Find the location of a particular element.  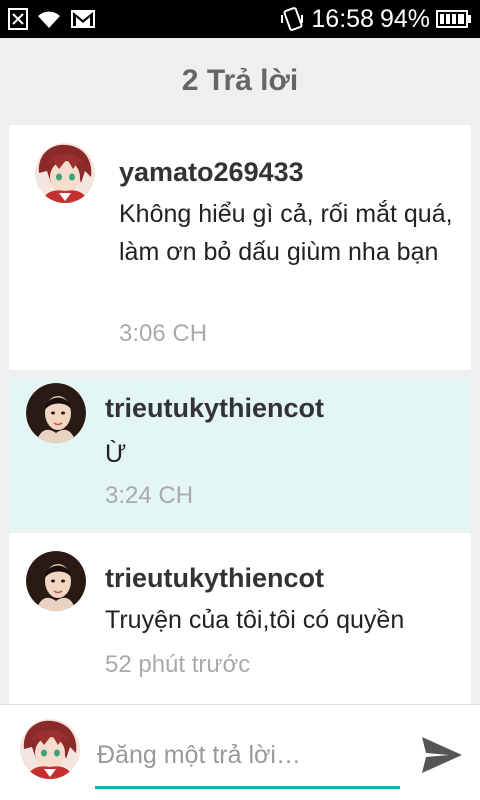

battery-icon is located at coordinates (454, 19).